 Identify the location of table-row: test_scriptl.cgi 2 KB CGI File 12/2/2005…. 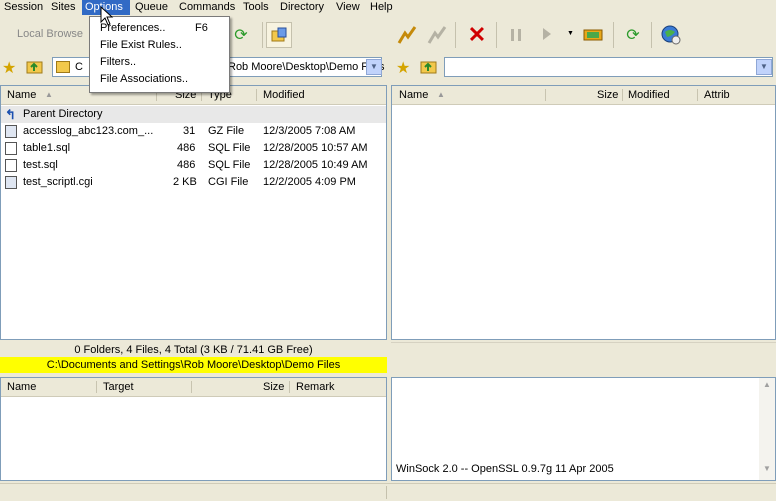
(193, 182).